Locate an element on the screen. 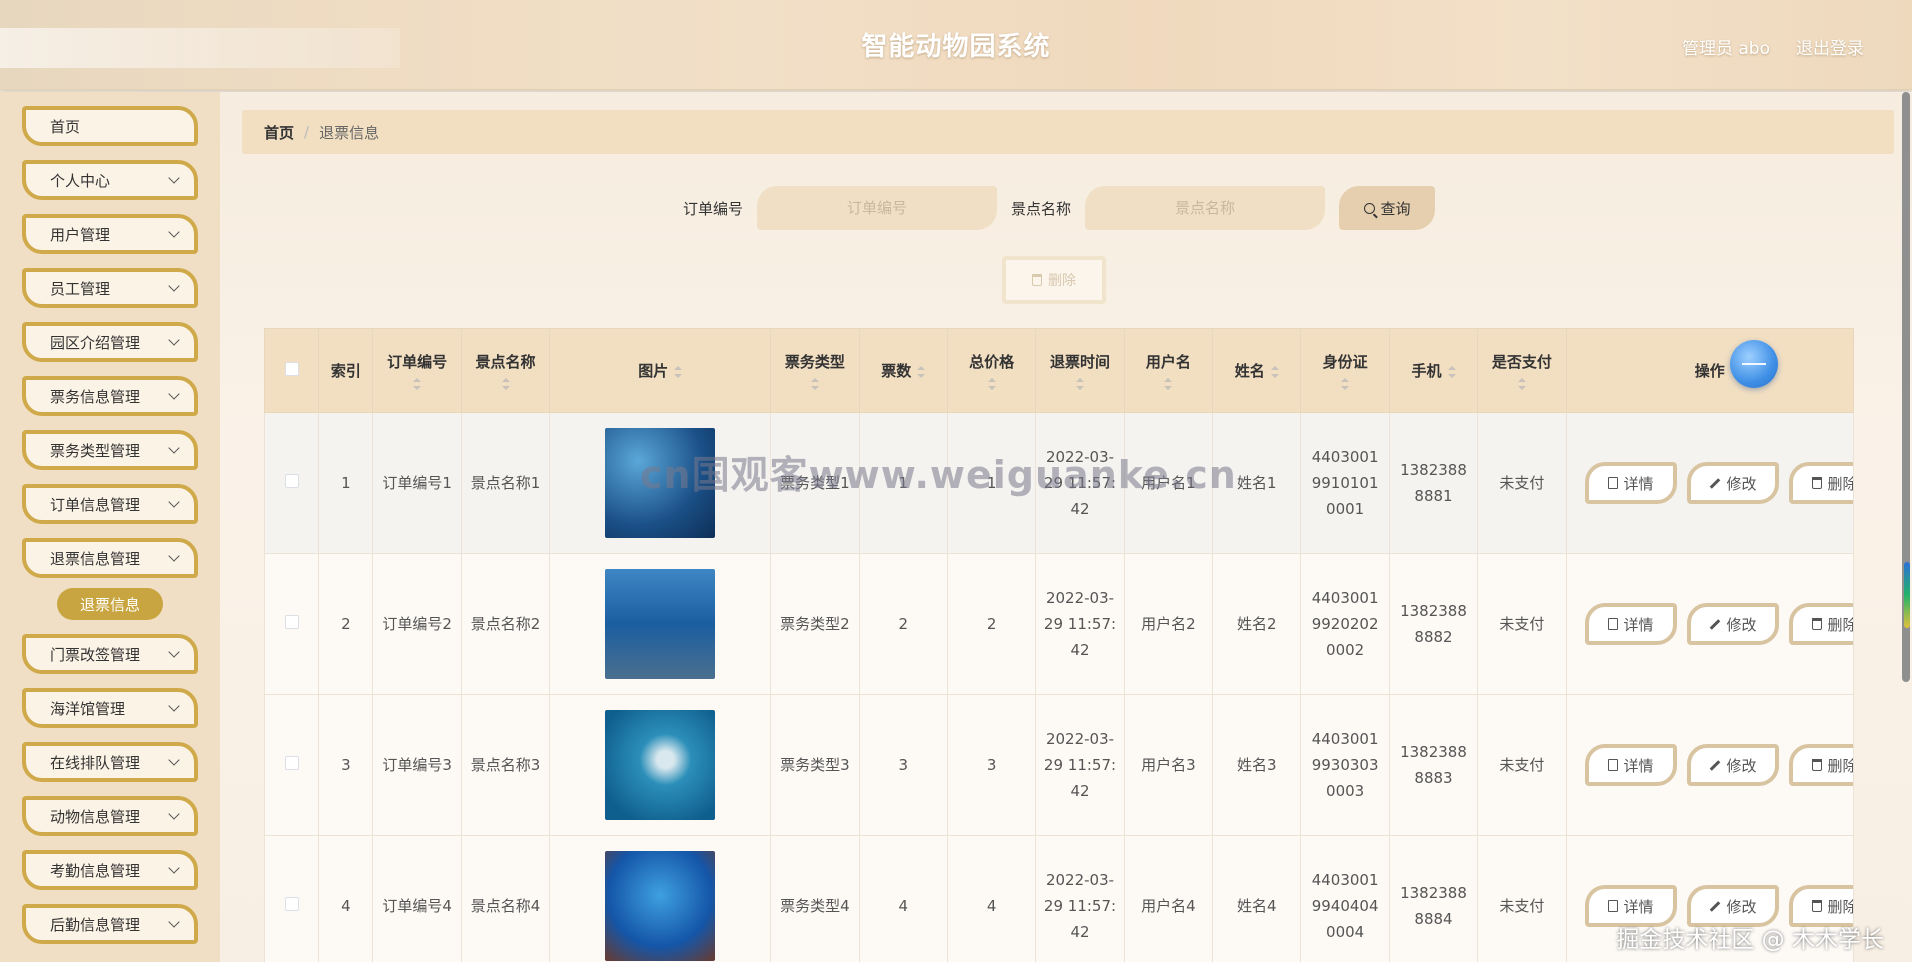  cell-index: 4 is located at coordinates (346, 898).